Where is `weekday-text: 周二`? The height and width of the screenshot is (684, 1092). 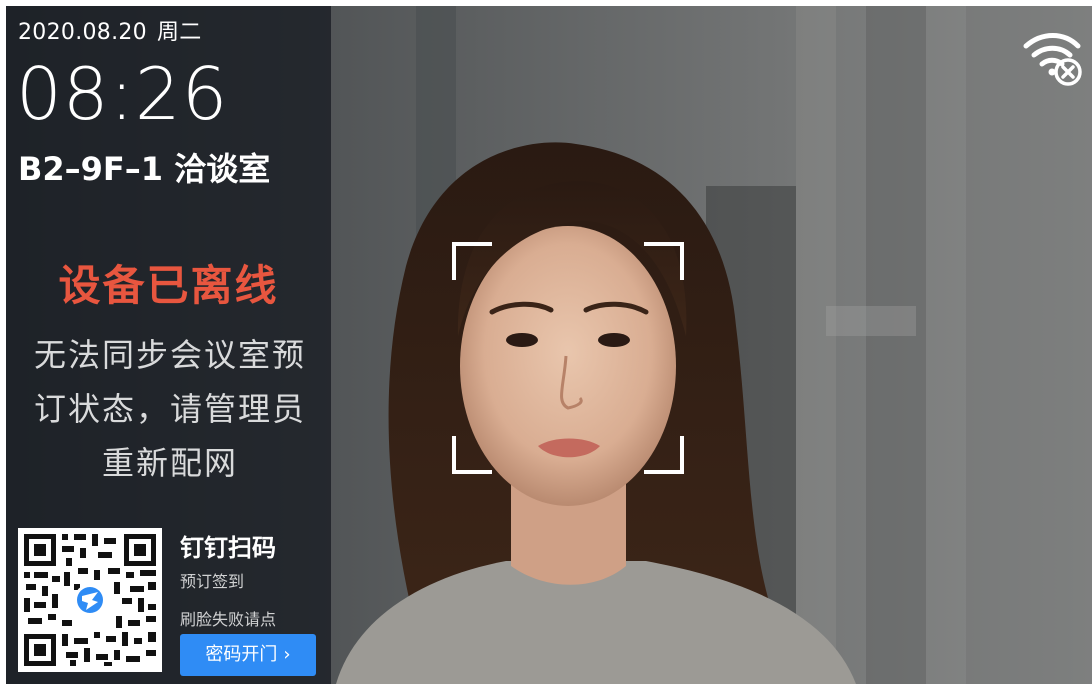 weekday-text: 周二 is located at coordinates (179, 32).